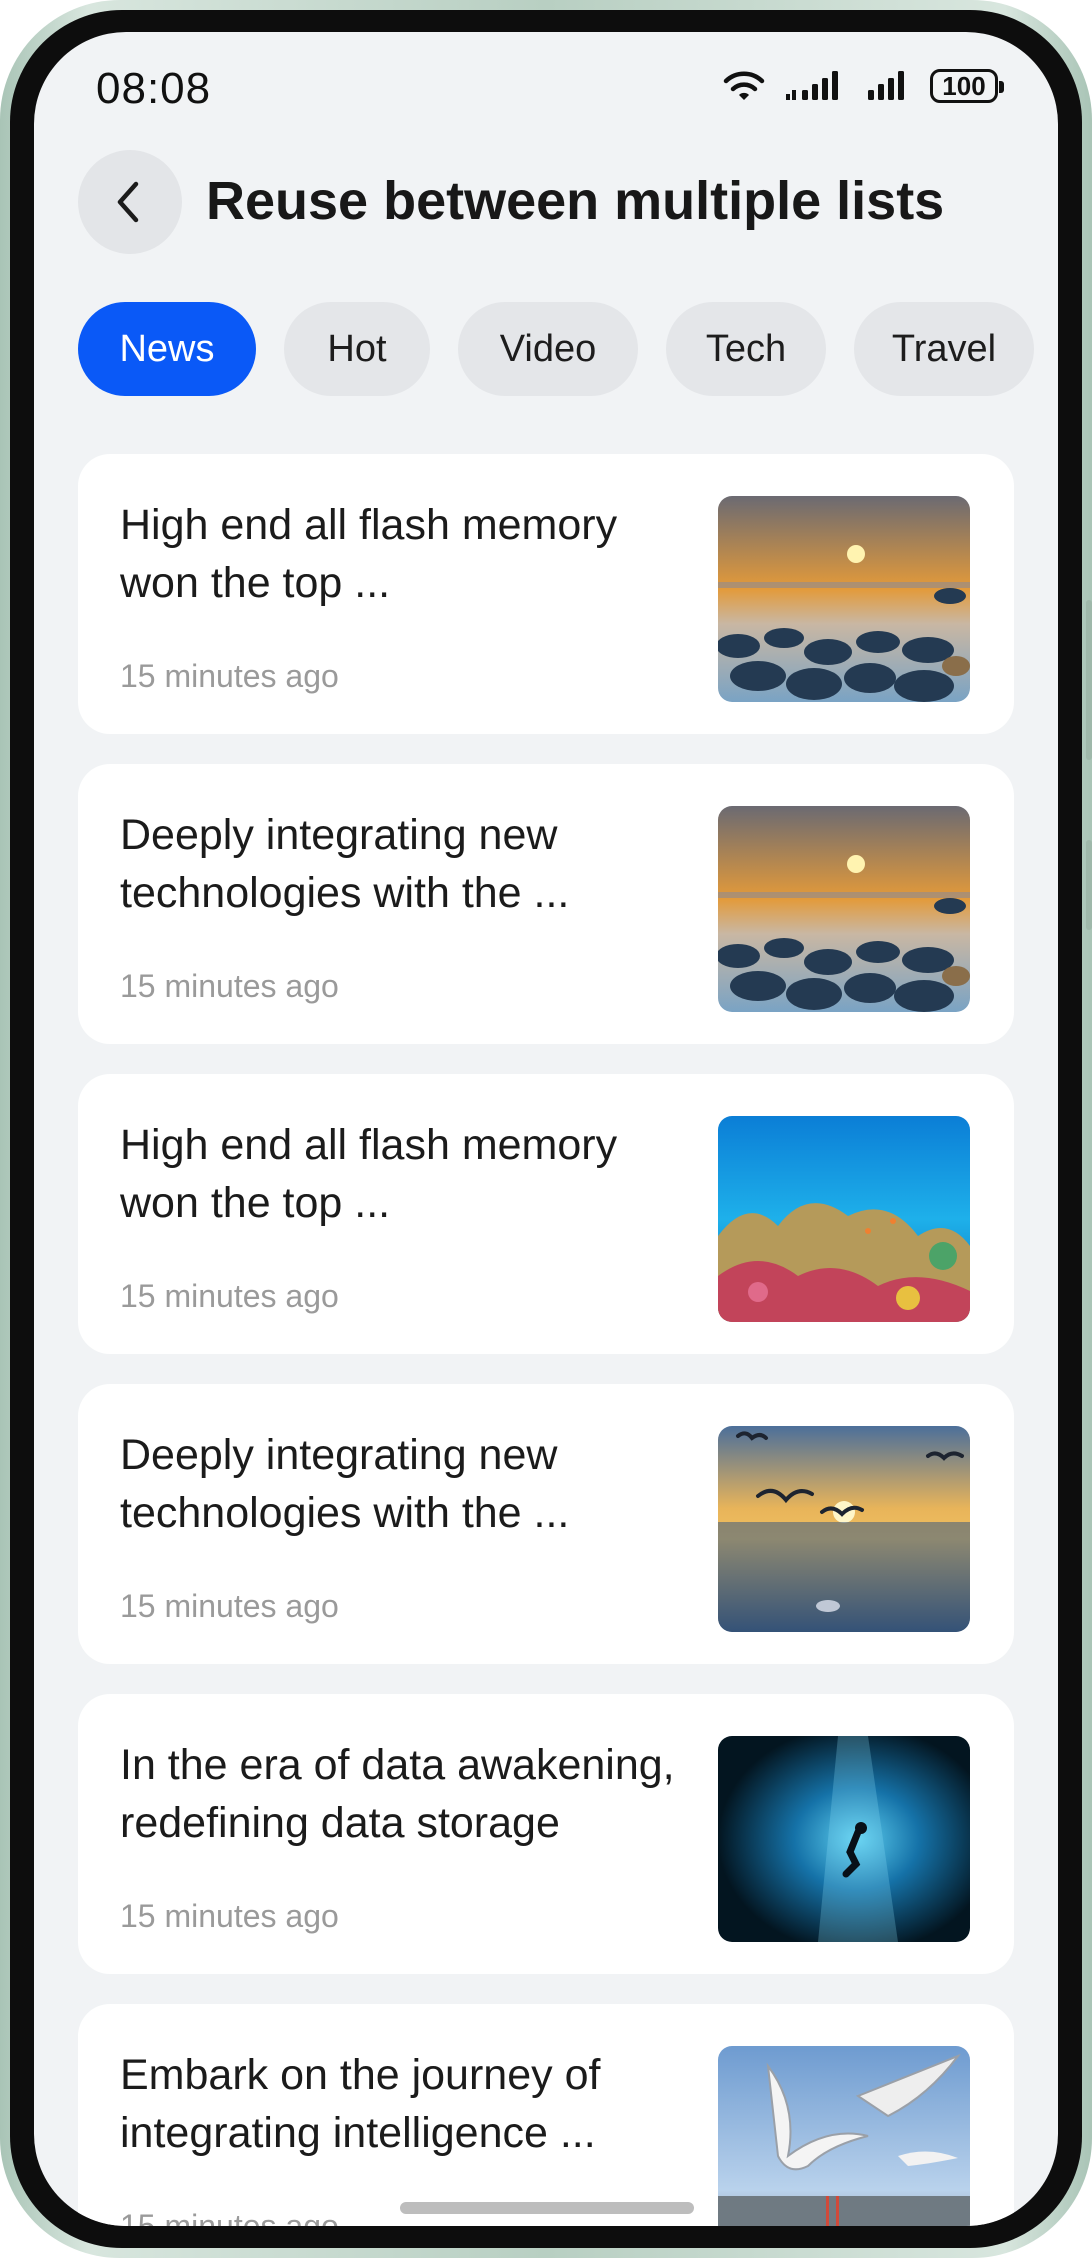  What do you see at coordinates (547, 2208) in the screenshot?
I see `home-indicator` at bounding box center [547, 2208].